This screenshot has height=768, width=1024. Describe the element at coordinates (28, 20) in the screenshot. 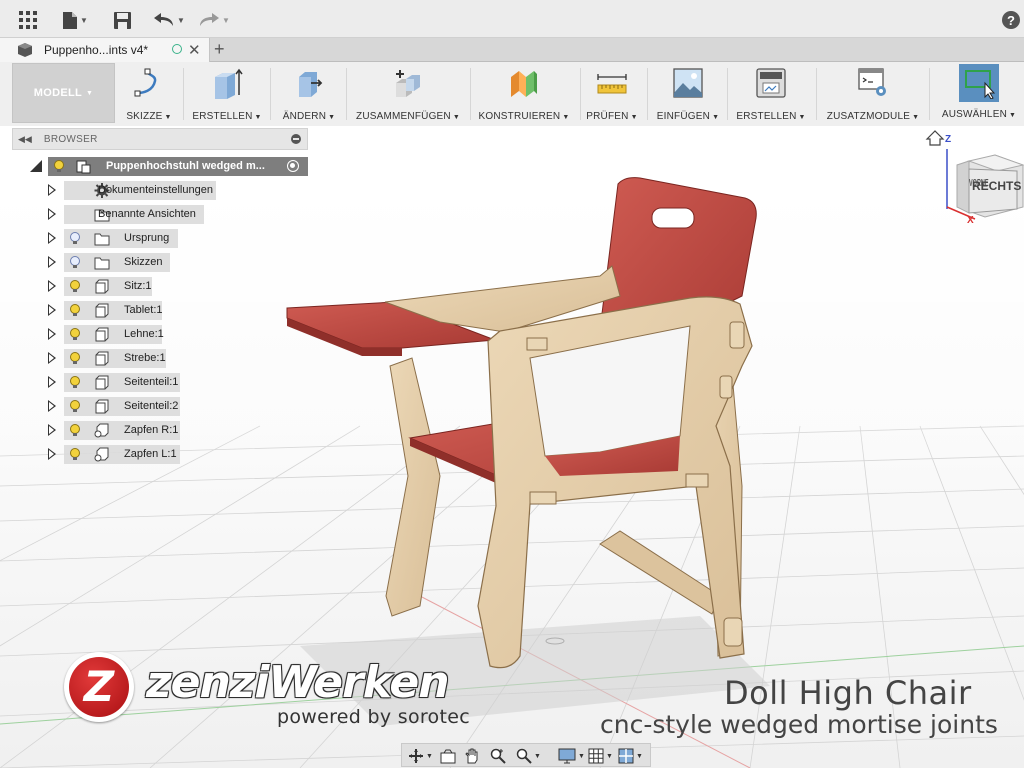

I see `grid-menu-icon` at that location.